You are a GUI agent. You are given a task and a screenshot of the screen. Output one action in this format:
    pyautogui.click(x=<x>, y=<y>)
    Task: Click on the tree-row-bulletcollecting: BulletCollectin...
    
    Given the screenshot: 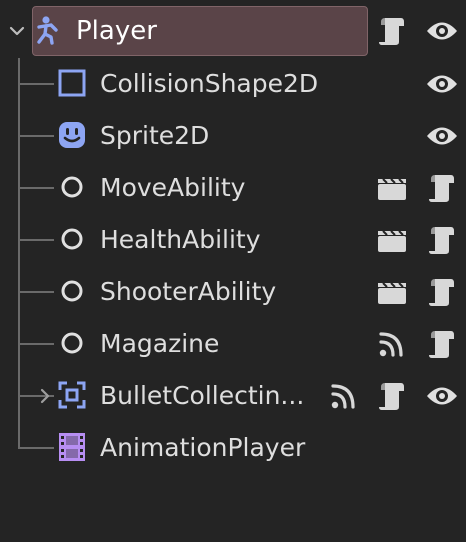 What is the action you would take?
    pyautogui.click(x=233, y=396)
    